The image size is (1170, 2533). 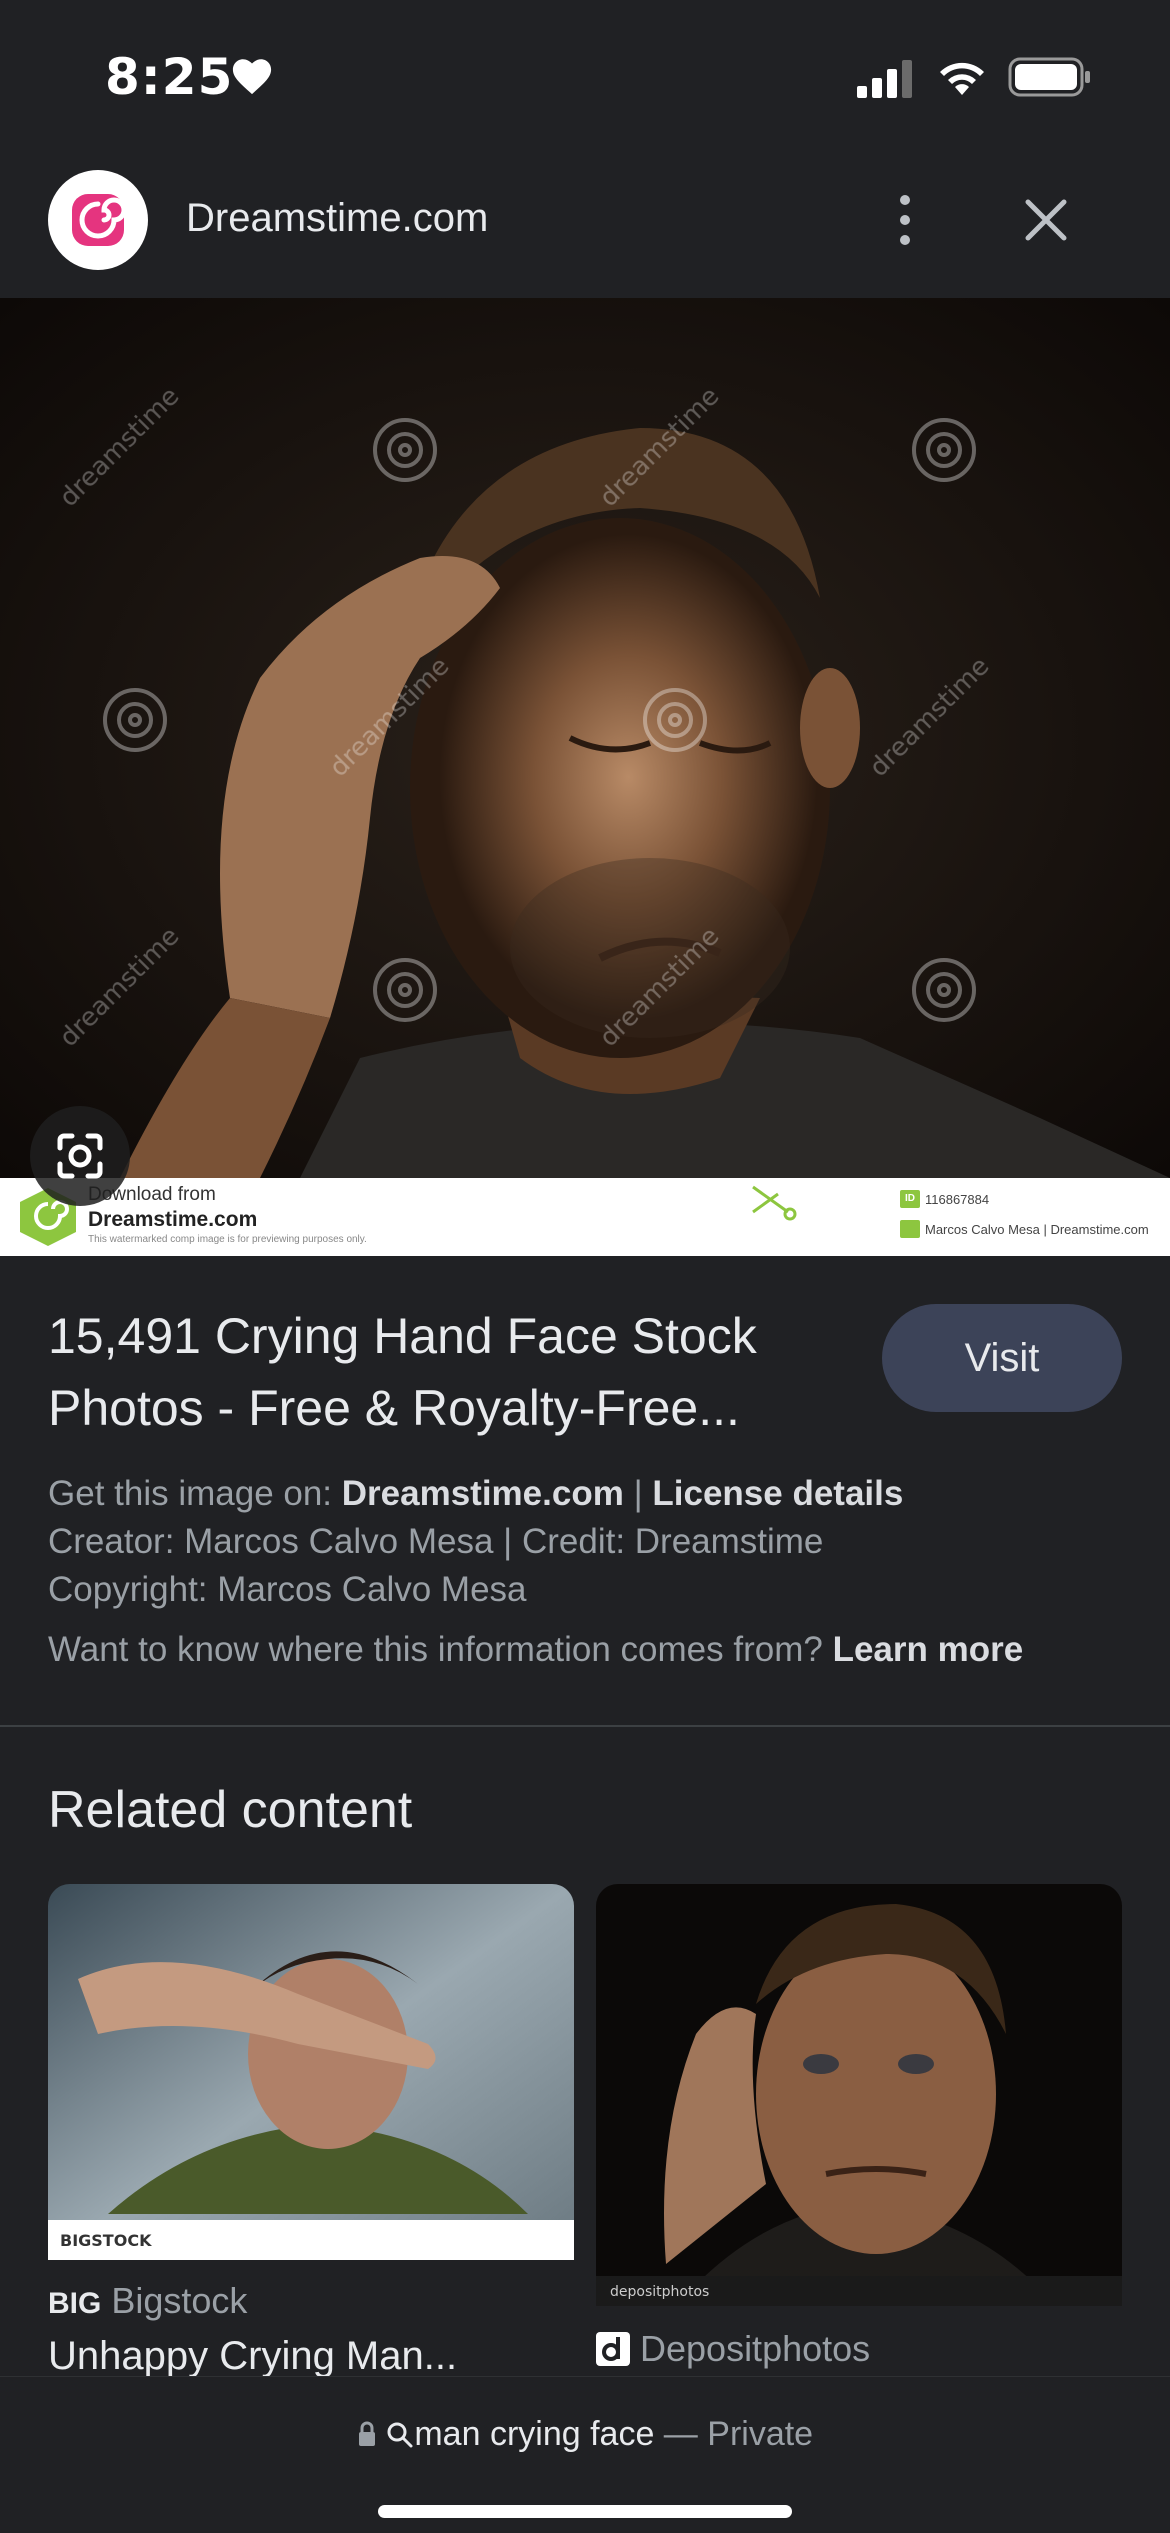 I want to click on status-bar: 8:25, so click(x=585, y=75).